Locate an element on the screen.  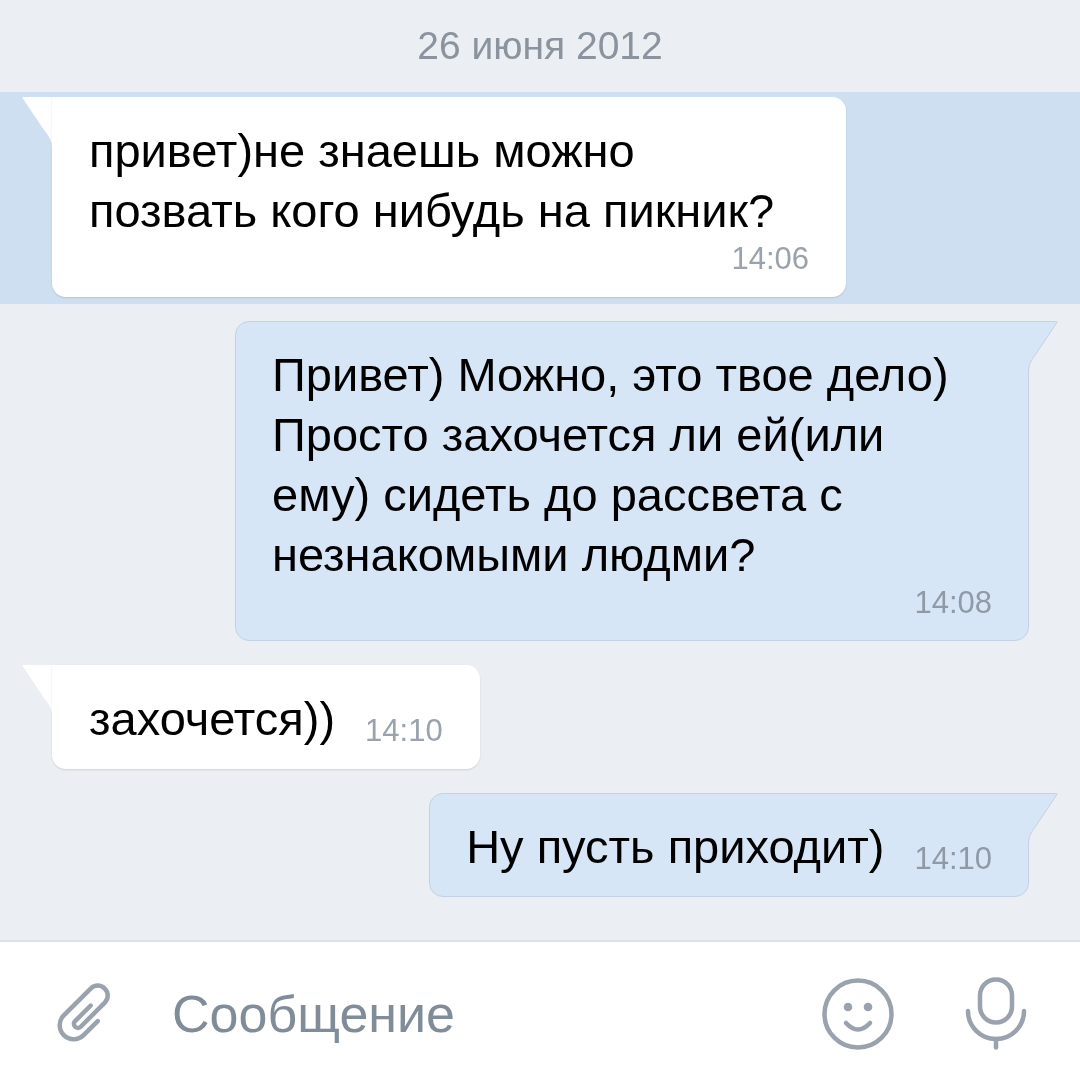
message-text: Ну пусть приходит) is located at coordinates (675, 847).